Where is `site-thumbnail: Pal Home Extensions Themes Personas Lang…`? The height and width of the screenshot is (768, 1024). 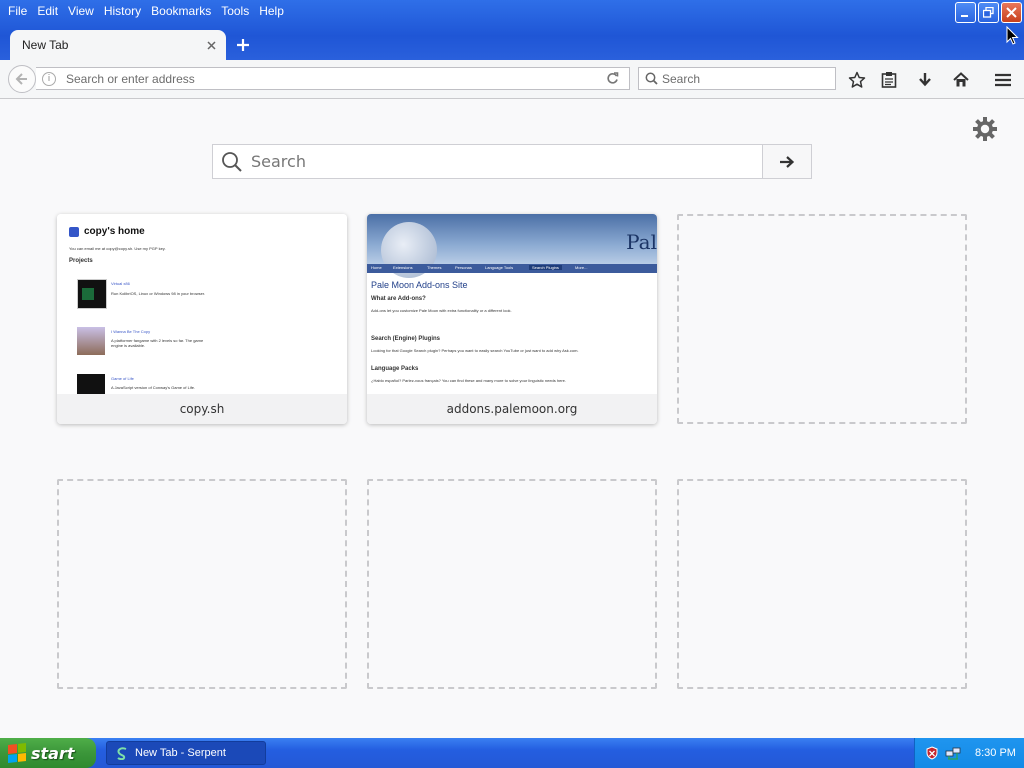
site-thumbnail: Pal Home Extensions Themes Personas Lang… is located at coordinates (512, 304).